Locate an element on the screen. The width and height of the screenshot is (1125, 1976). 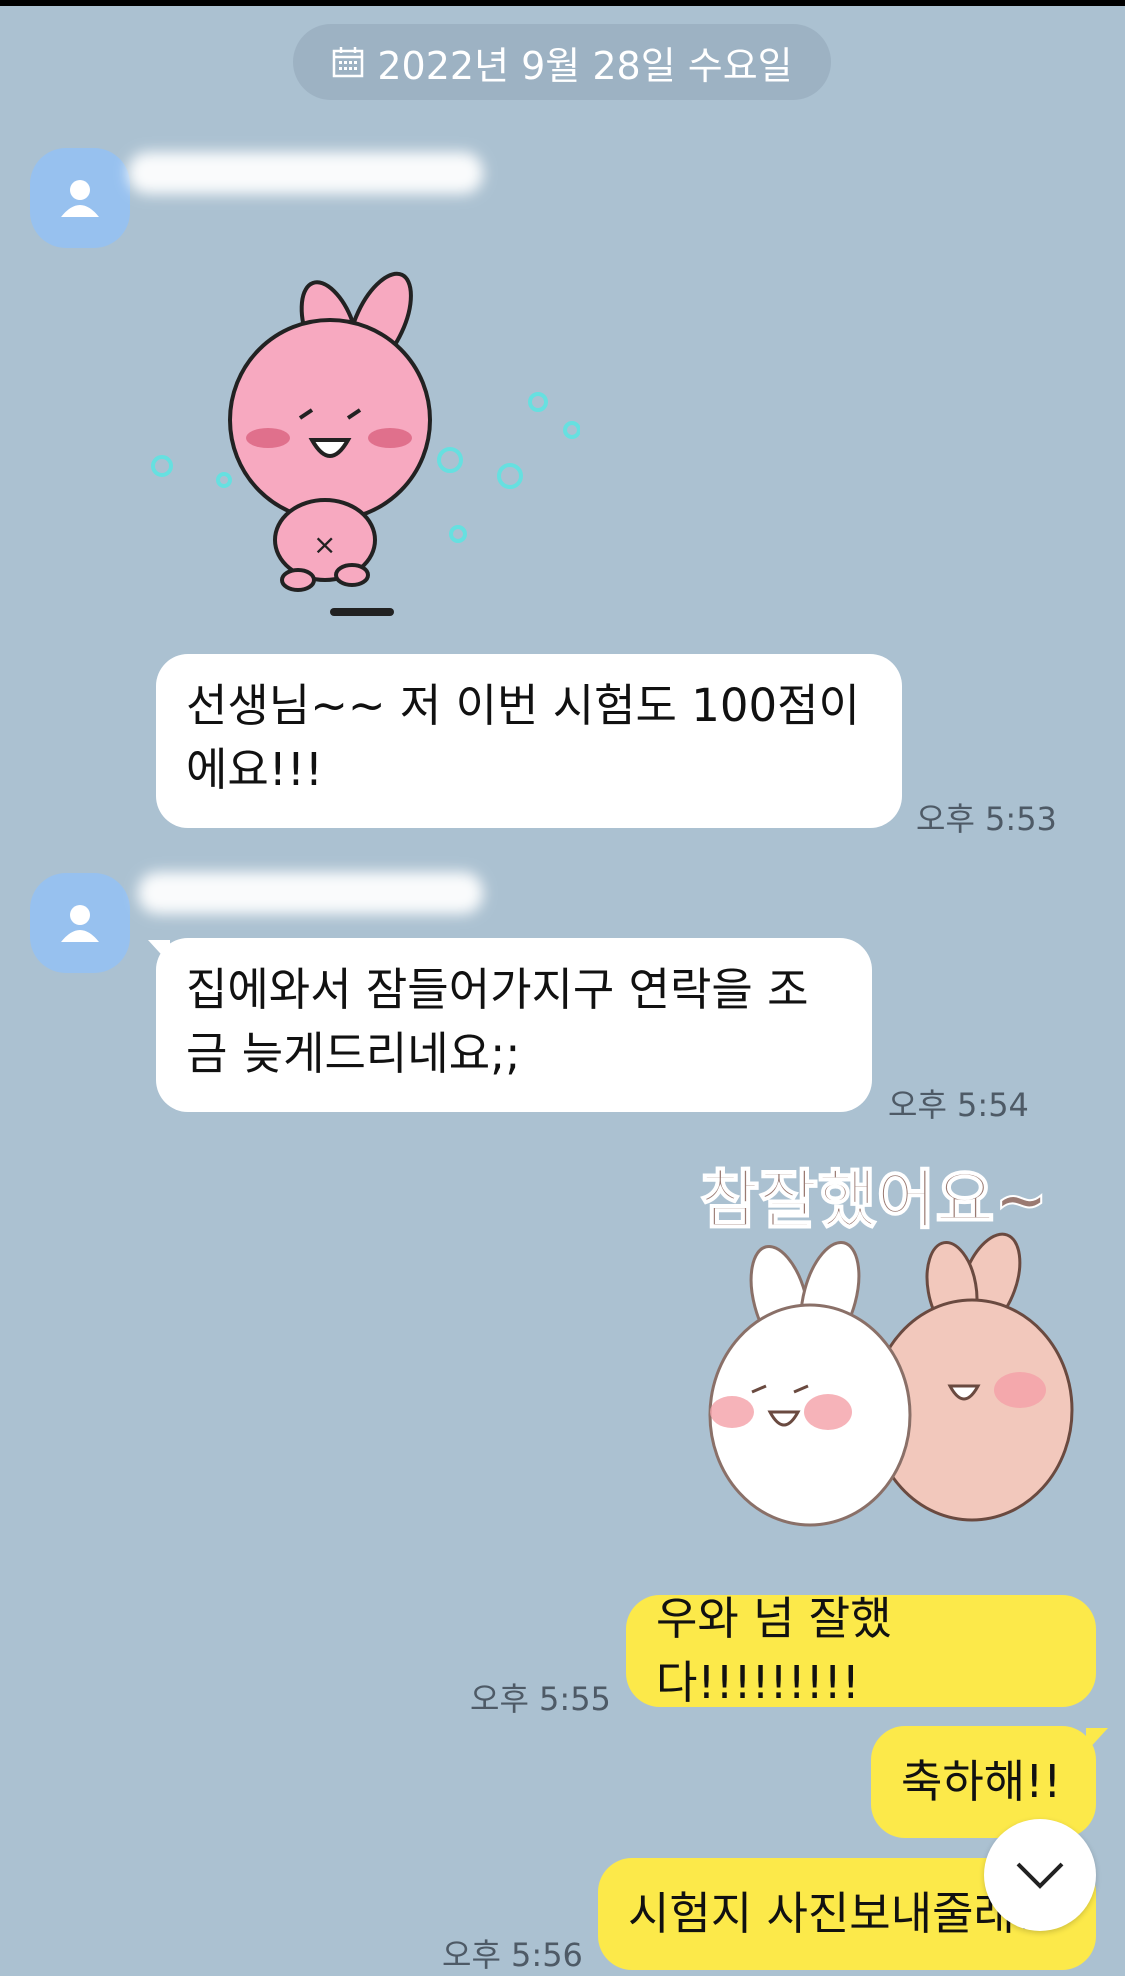
scroll-to-bottom-button is located at coordinates (1040, 1875).